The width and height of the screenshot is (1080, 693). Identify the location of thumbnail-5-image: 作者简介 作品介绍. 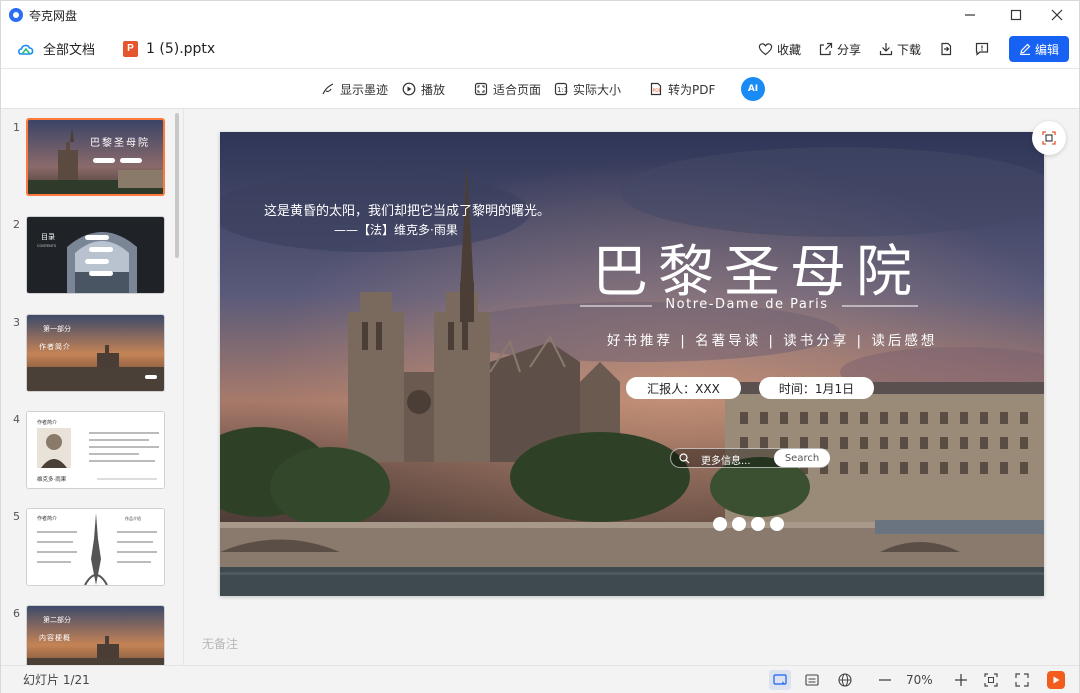
(95, 547).